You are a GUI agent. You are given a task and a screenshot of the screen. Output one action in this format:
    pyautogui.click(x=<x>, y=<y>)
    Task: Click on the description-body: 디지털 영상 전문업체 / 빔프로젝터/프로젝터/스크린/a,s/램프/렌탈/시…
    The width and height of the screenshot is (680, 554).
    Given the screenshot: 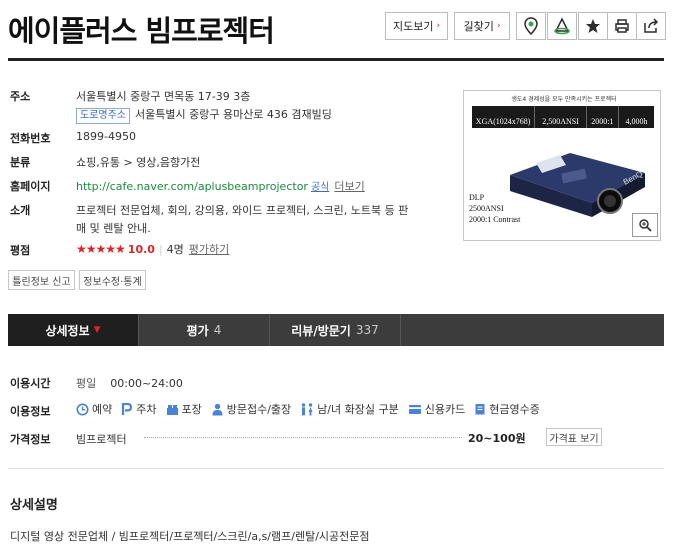 What is the action you would take?
    pyautogui.click(x=190, y=536)
    